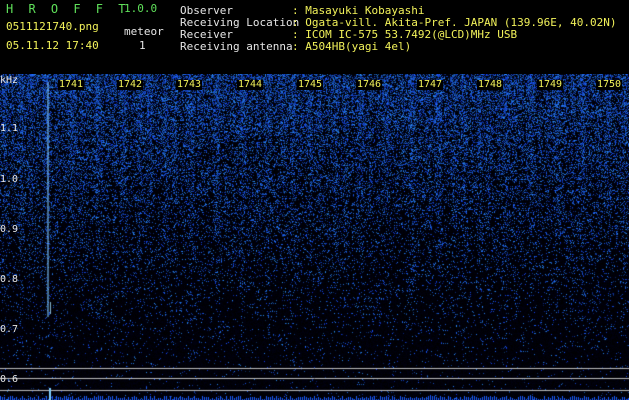  I want to click on meteor-label: meteor, so click(144, 31).